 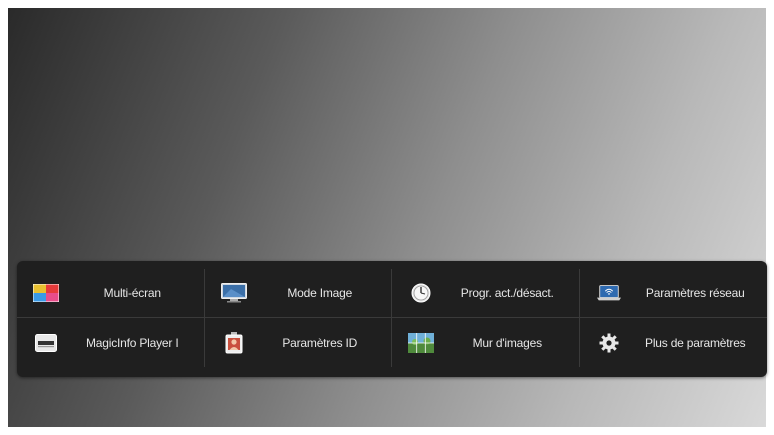 I want to click on menu-item-label: MagicInfo Player I, so click(x=132, y=342).